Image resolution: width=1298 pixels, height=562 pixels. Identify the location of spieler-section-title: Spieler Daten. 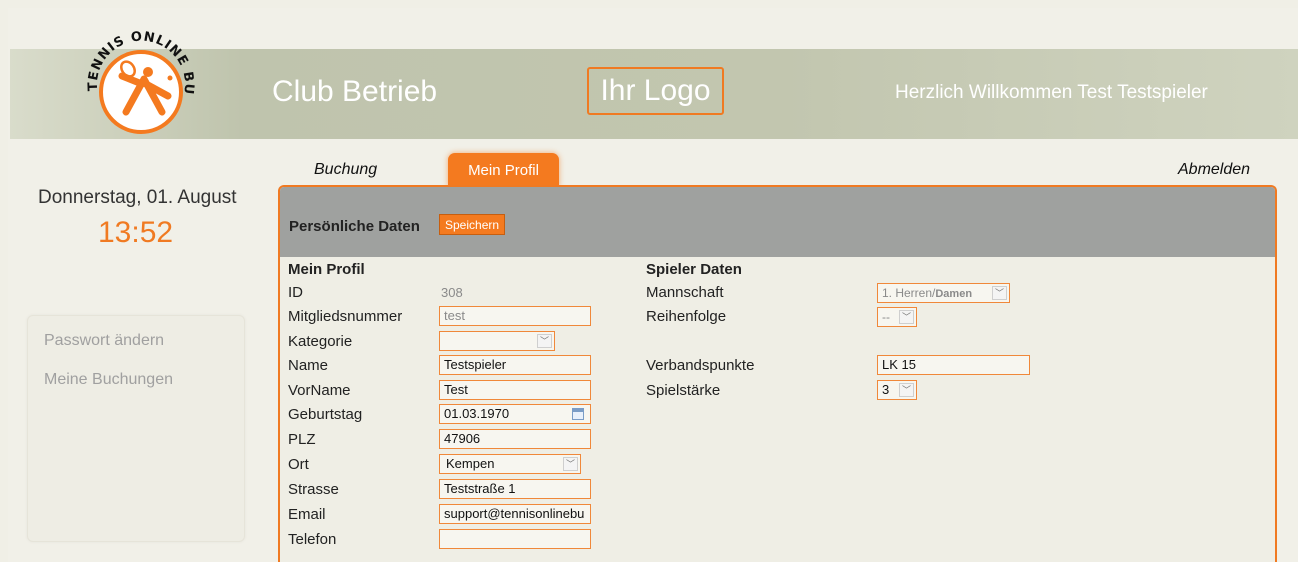
(694, 269).